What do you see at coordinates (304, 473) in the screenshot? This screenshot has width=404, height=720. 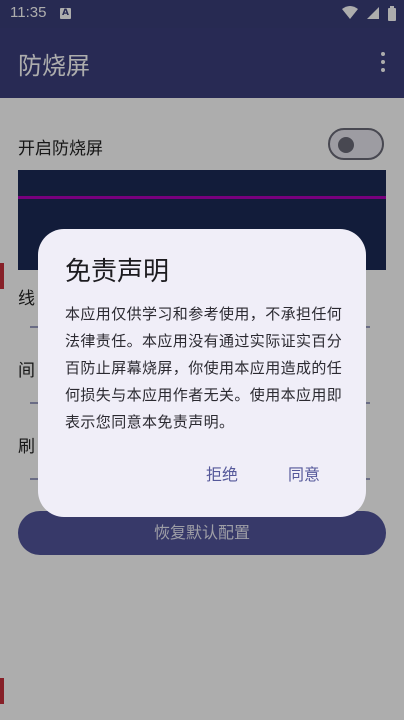 I see `agree-button: 同意` at bounding box center [304, 473].